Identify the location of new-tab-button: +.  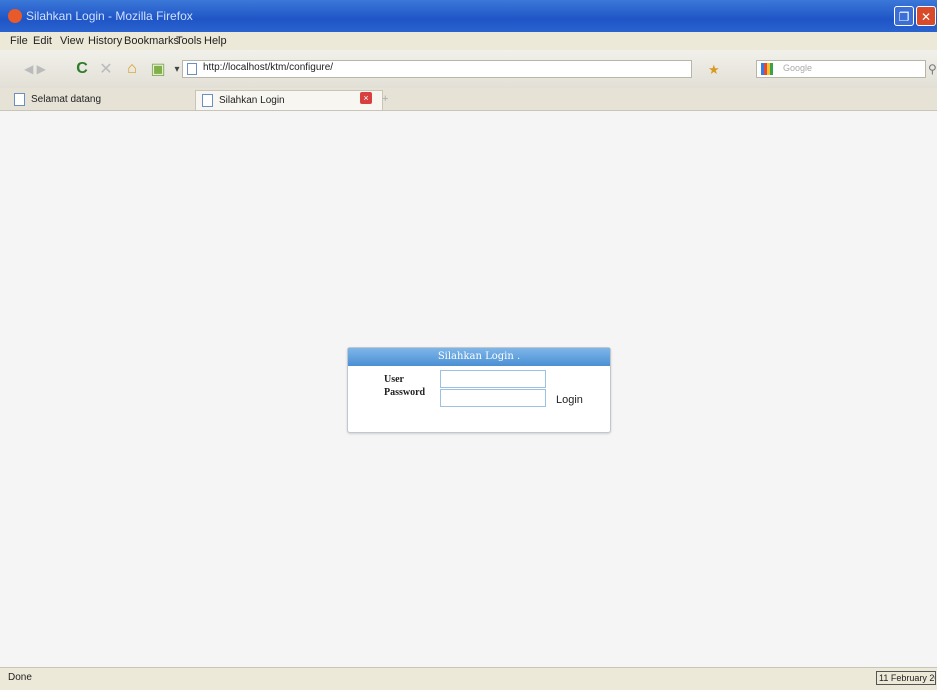
(385, 99).